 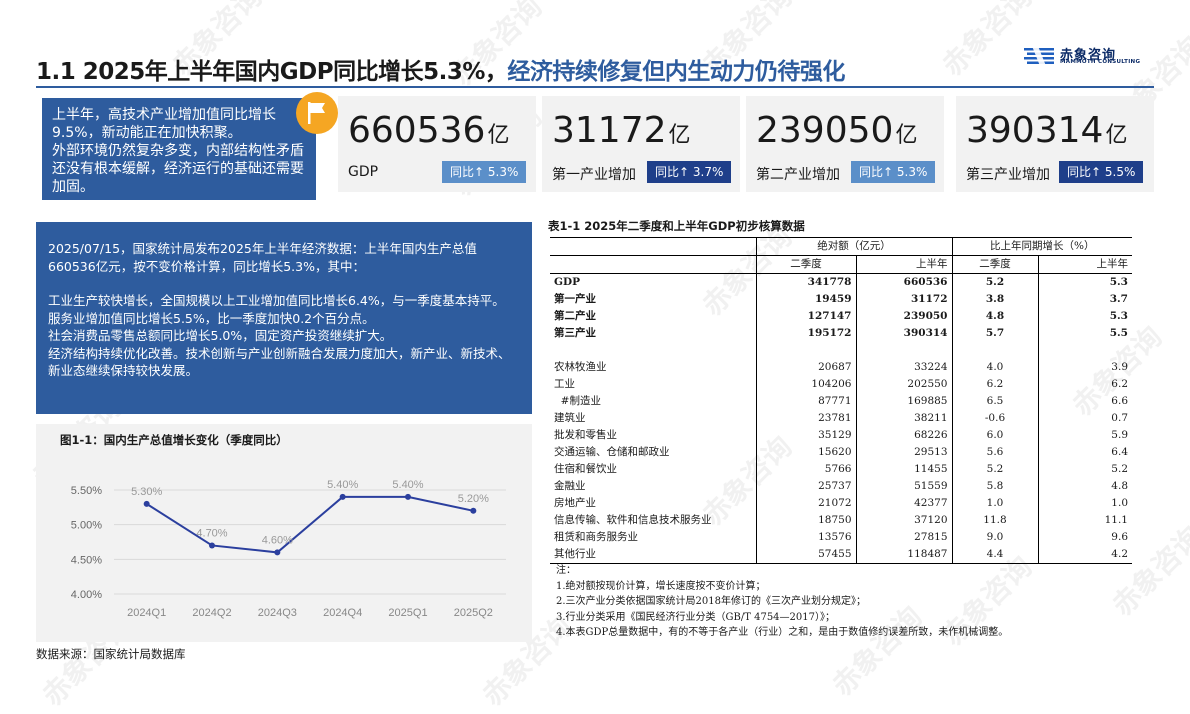 What do you see at coordinates (407, 485) in the screenshot?
I see `data-label: 5.40%` at bounding box center [407, 485].